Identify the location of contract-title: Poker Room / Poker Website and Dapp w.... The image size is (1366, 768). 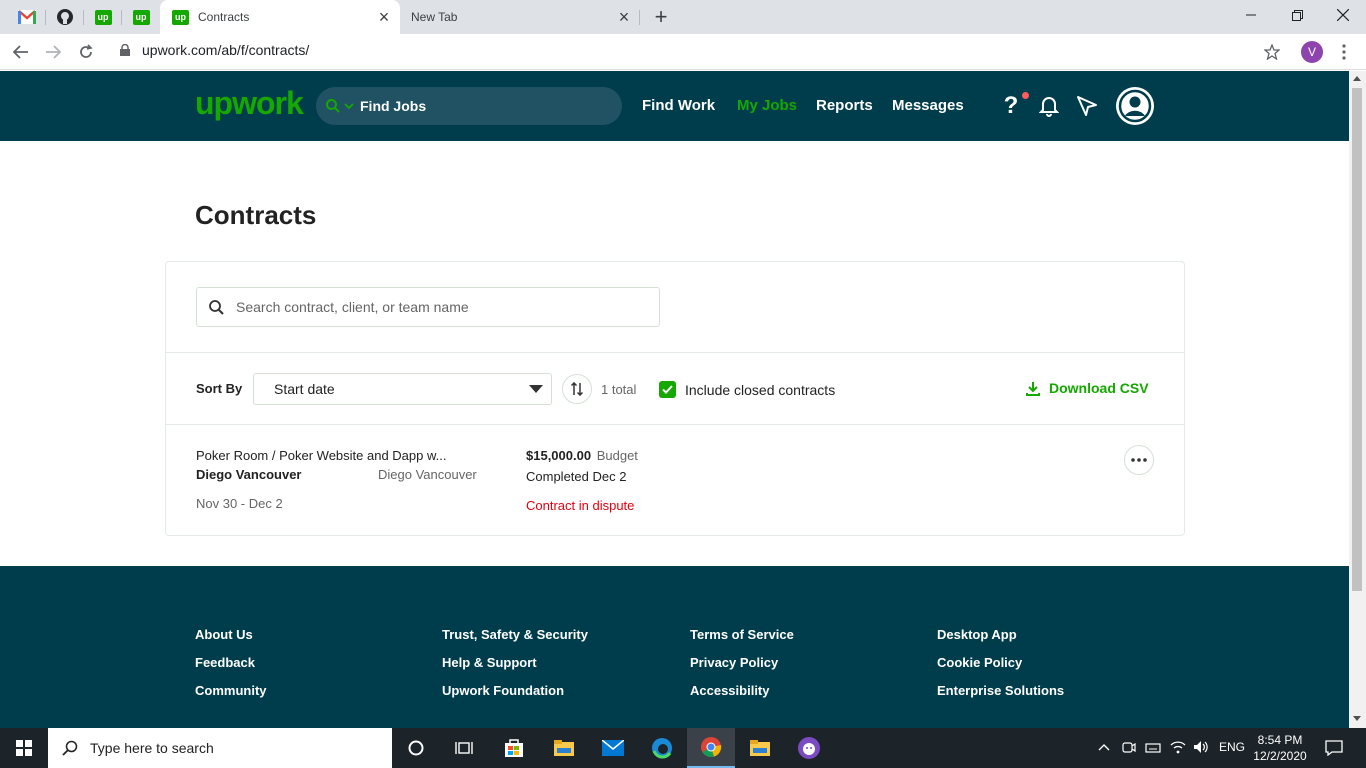
(346, 455).